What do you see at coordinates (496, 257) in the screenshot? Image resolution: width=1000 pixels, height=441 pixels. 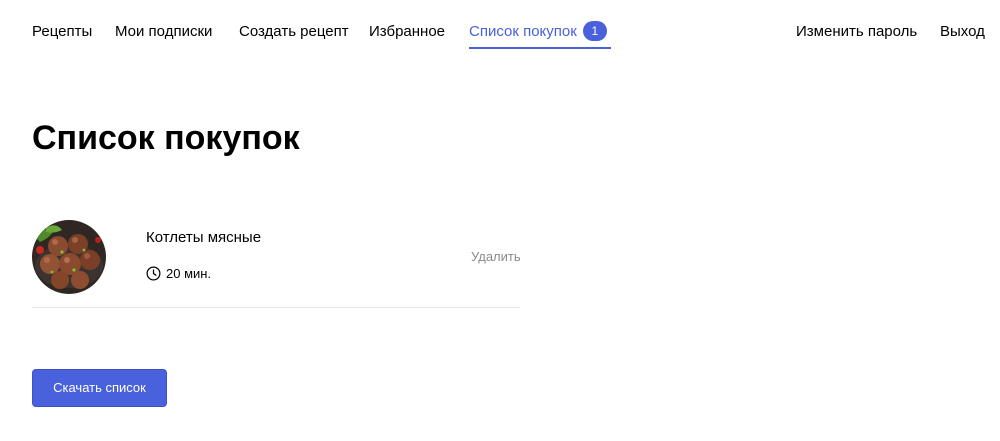 I see `delete-item-link: Удалить` at bounding box center [496, 257].